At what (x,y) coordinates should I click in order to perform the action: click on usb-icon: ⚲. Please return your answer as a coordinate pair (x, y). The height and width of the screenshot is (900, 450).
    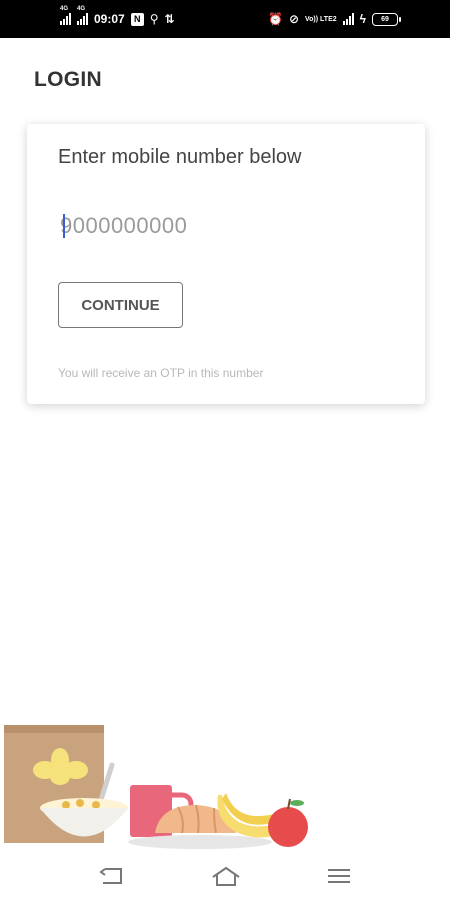
    Looking at the image, I should click on (154, 19).